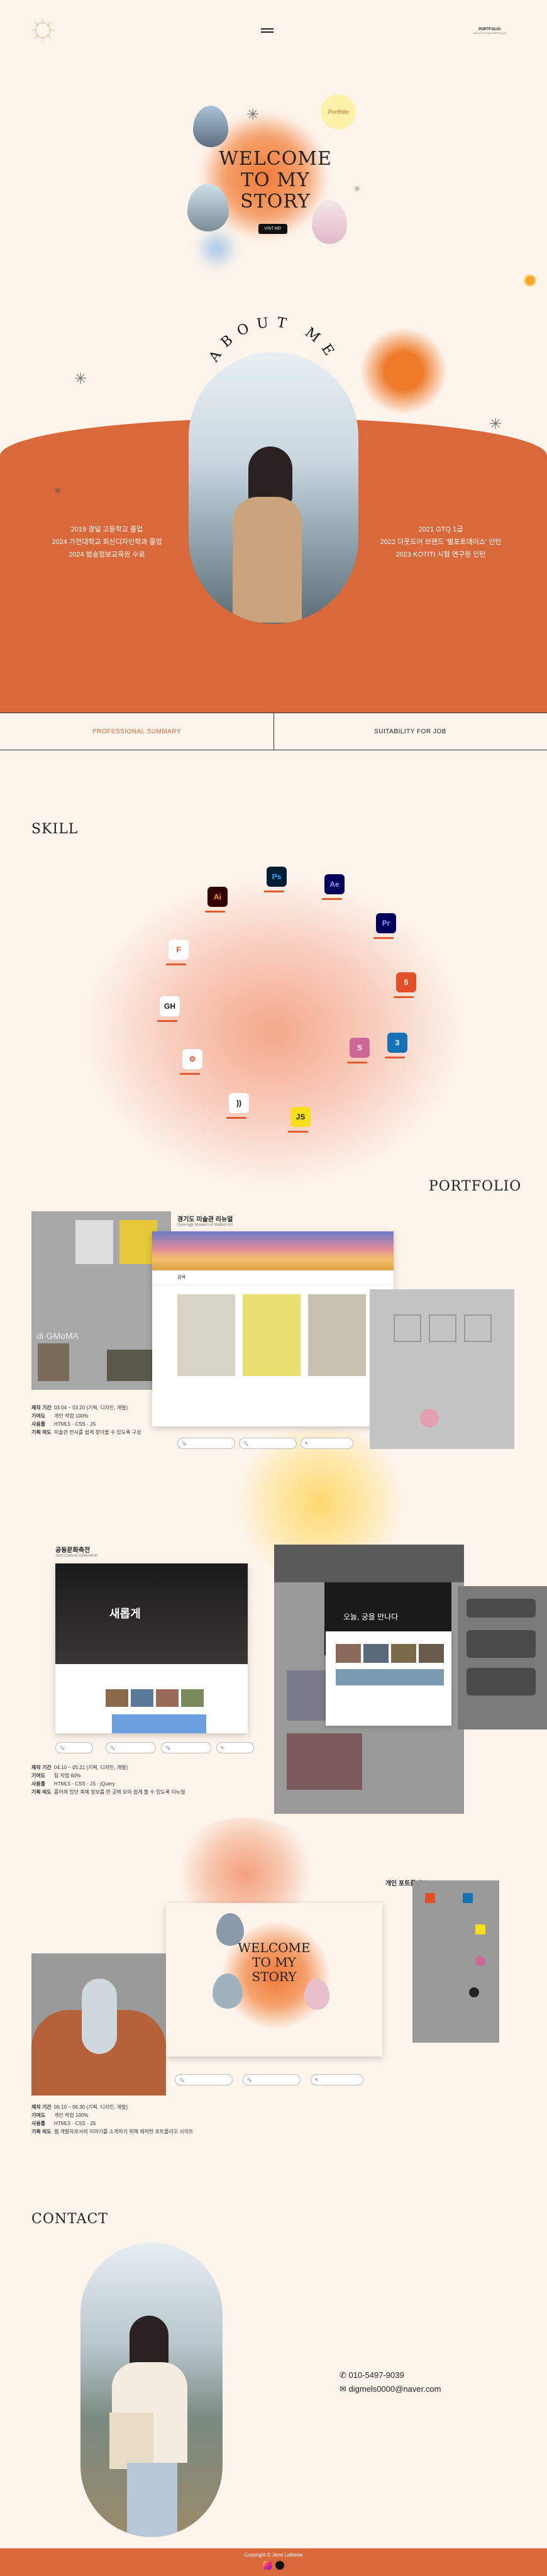 The width and height of the screenshot is (547, 2576). I want to click on contact-email: digmels0000@naver.com, so click(394, 2389).